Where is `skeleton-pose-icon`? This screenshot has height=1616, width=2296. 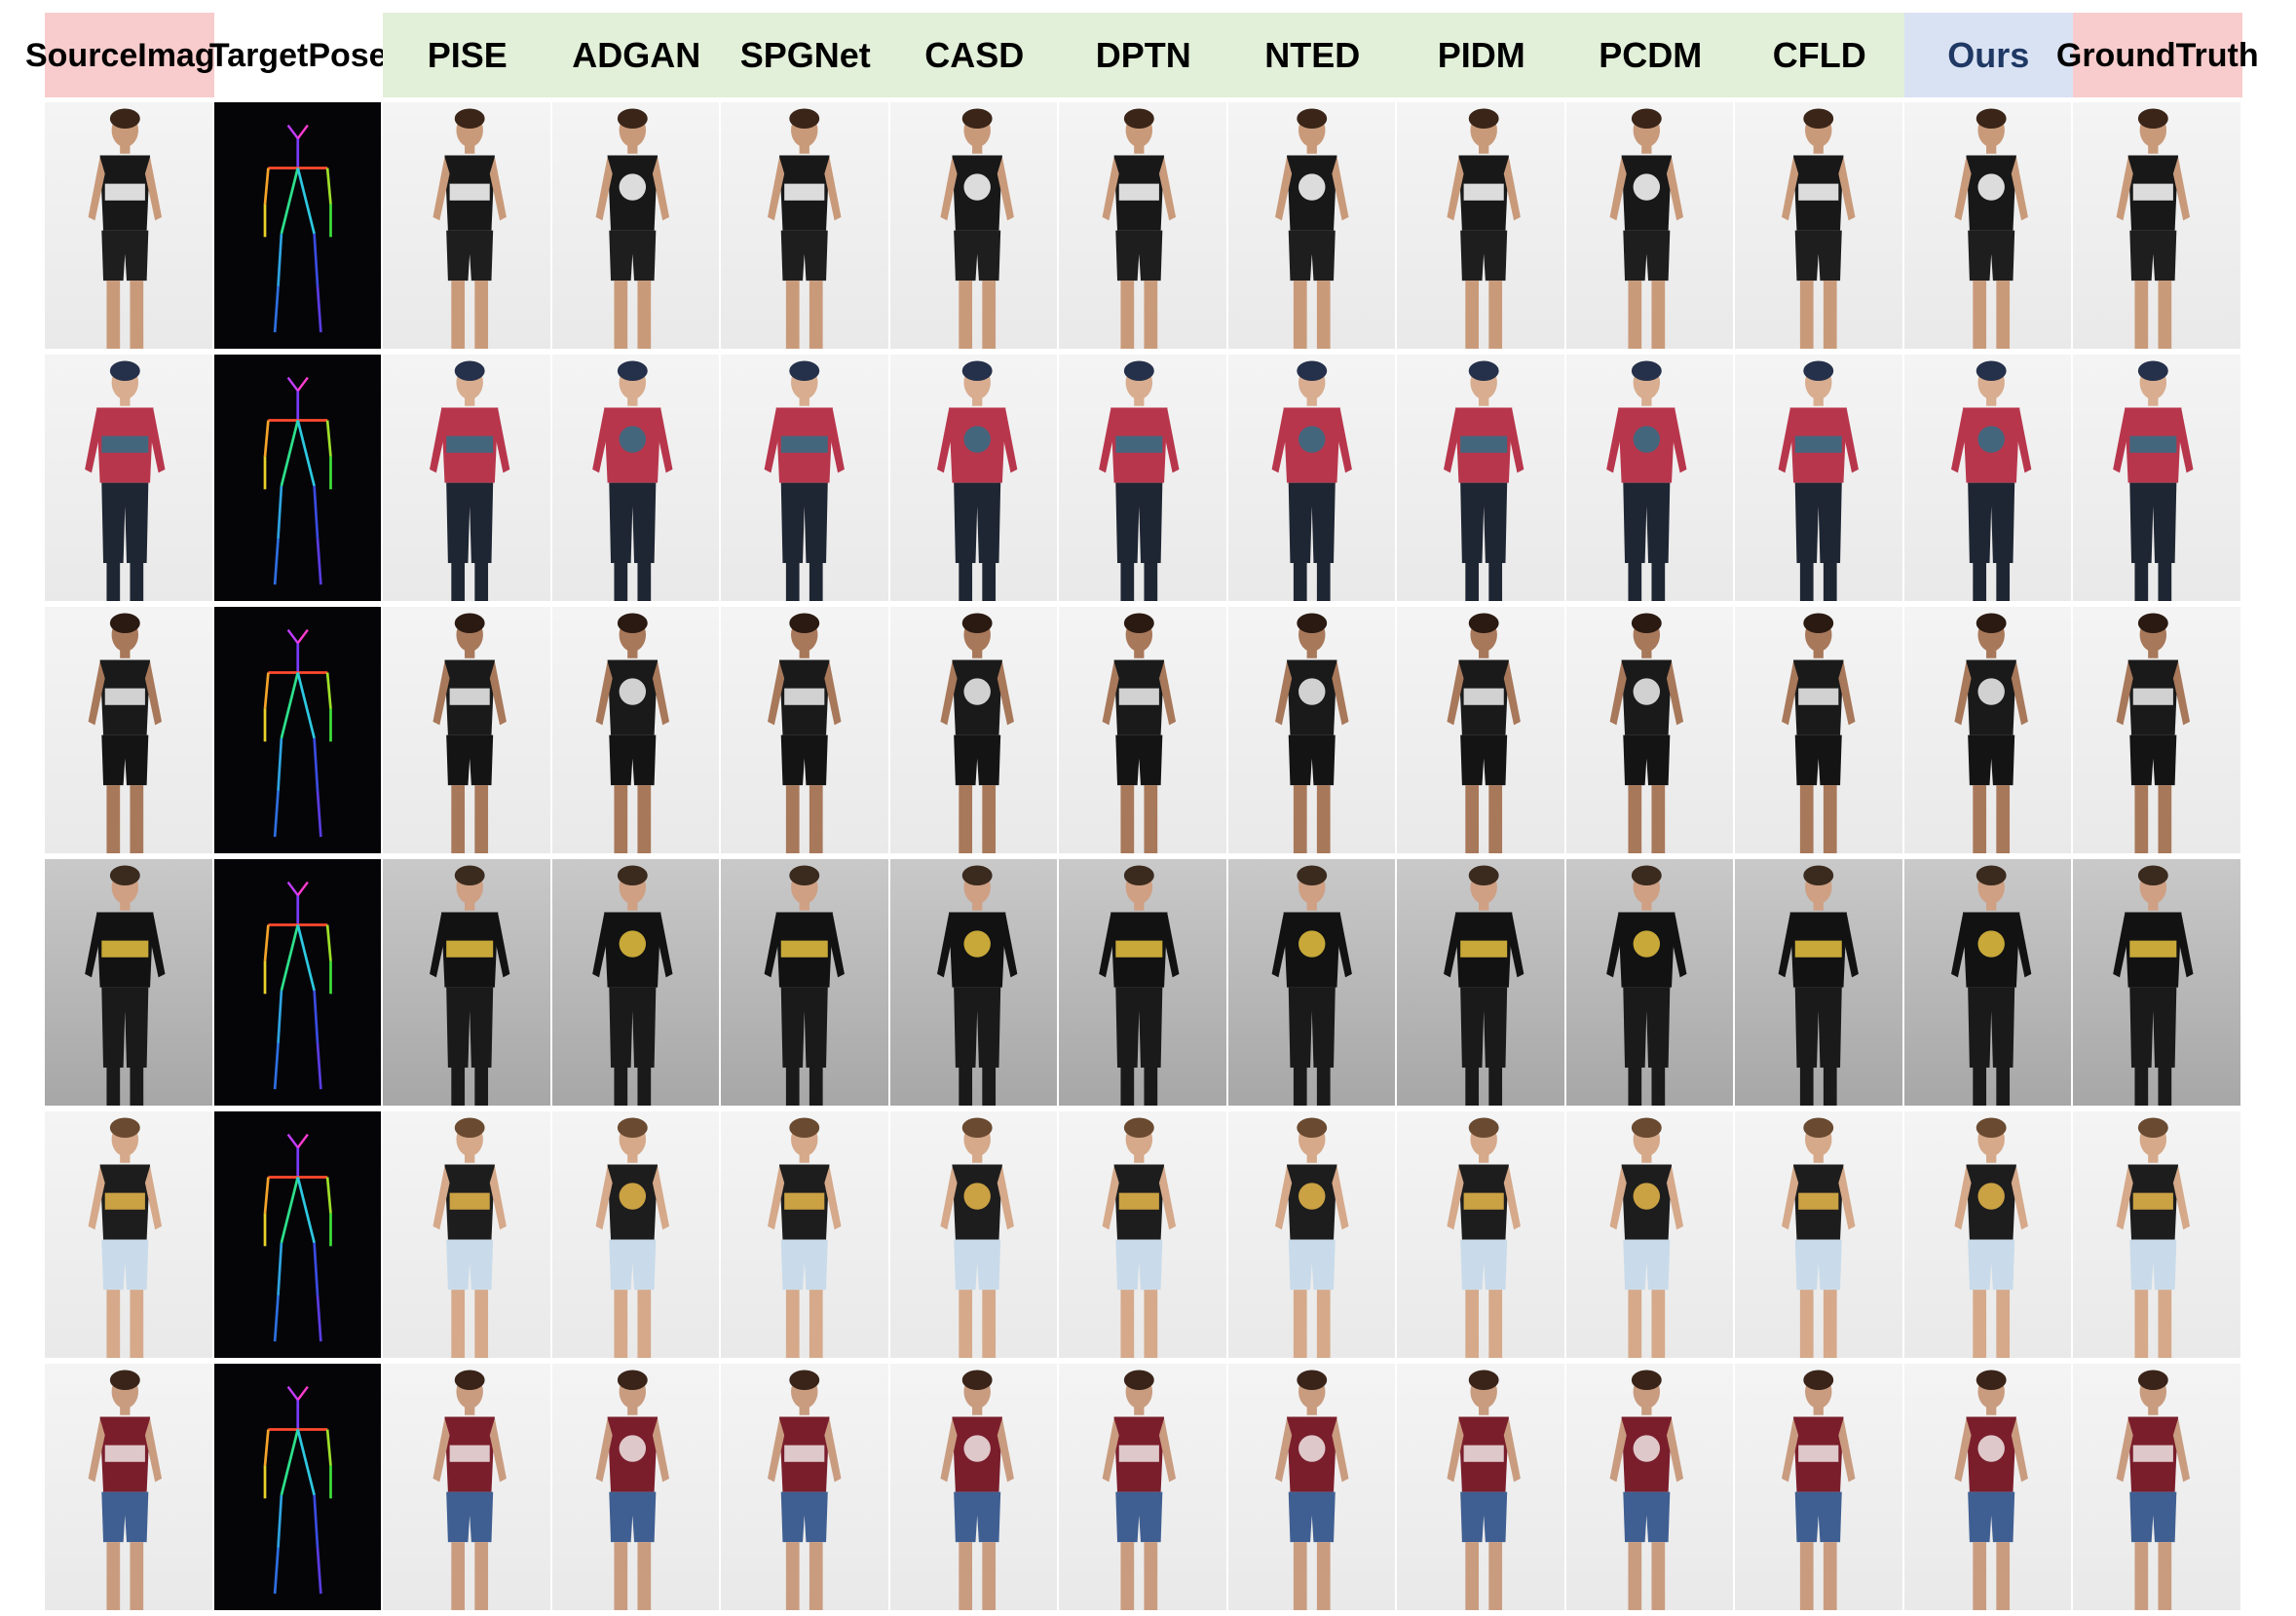 skeleton-pose-icon is located at coordinates (297, 733).